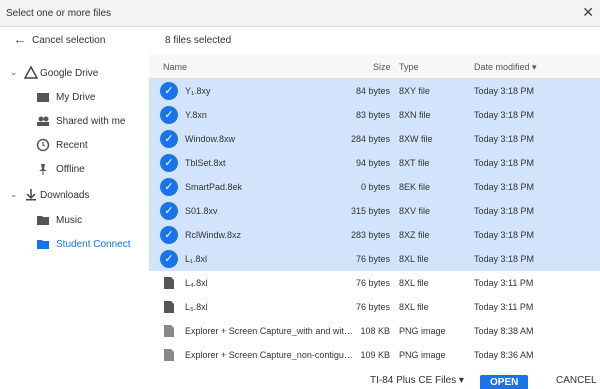 The image size is (600, 389). What do you see at coordinates (93, 244) in the screenshot?
I see `nav-item-label: Student Connect` at bounding box center [93, 244].